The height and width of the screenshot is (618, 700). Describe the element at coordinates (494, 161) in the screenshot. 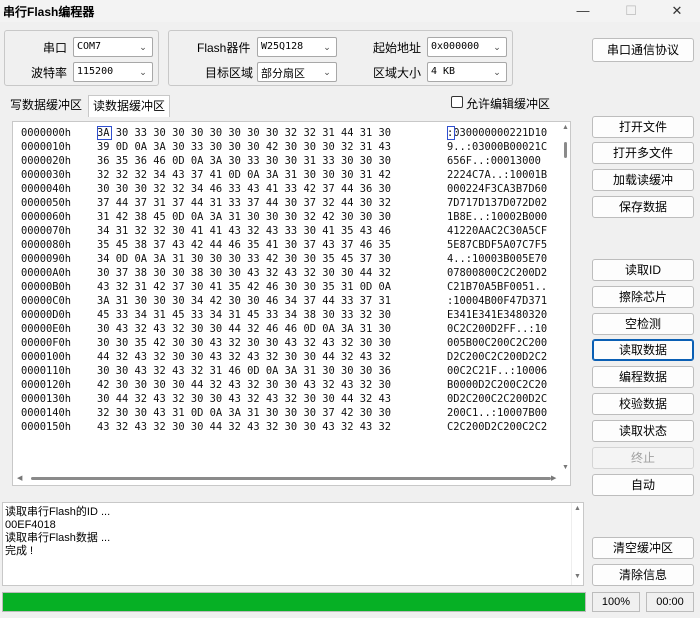

I see `hex-ascii: 656F..:00013000` at that location.